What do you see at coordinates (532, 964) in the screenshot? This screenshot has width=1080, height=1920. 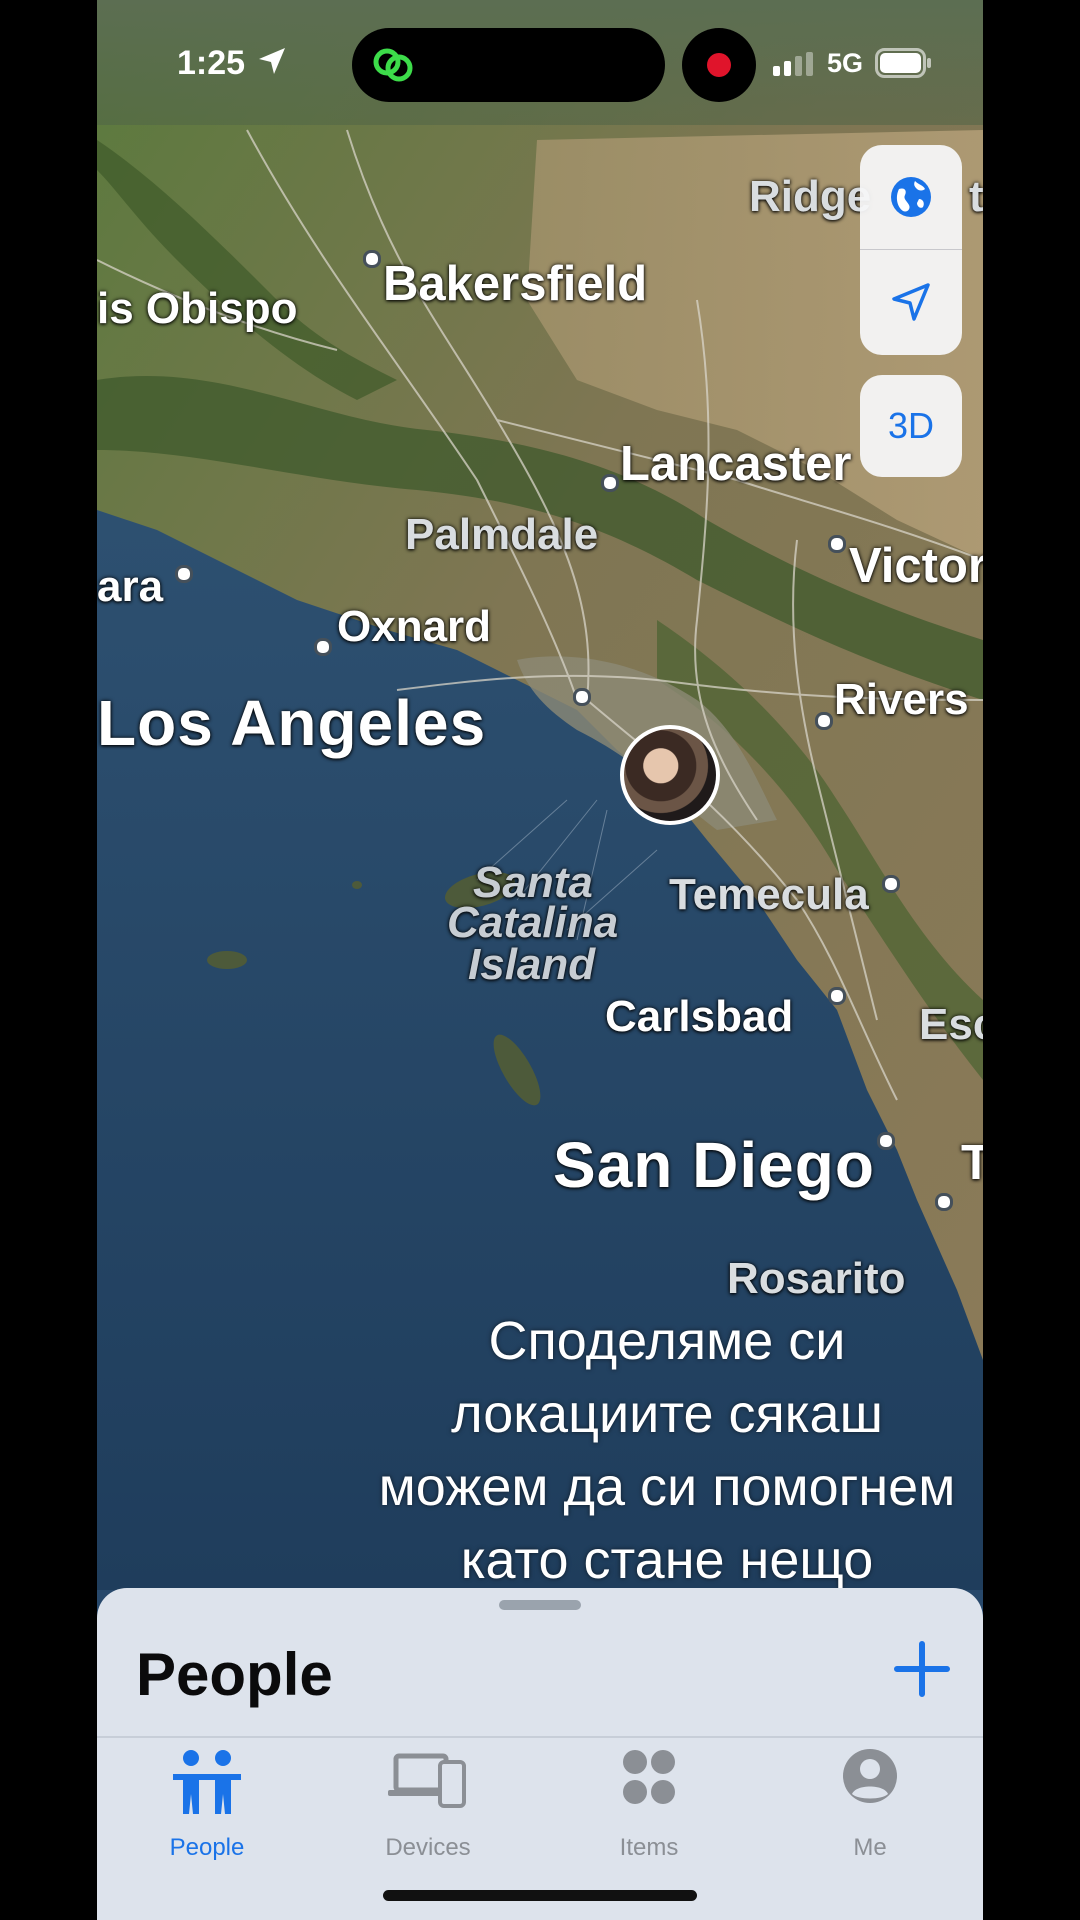 I see `label-santa-catalina-3: Island` at bounding box center [532, 964].